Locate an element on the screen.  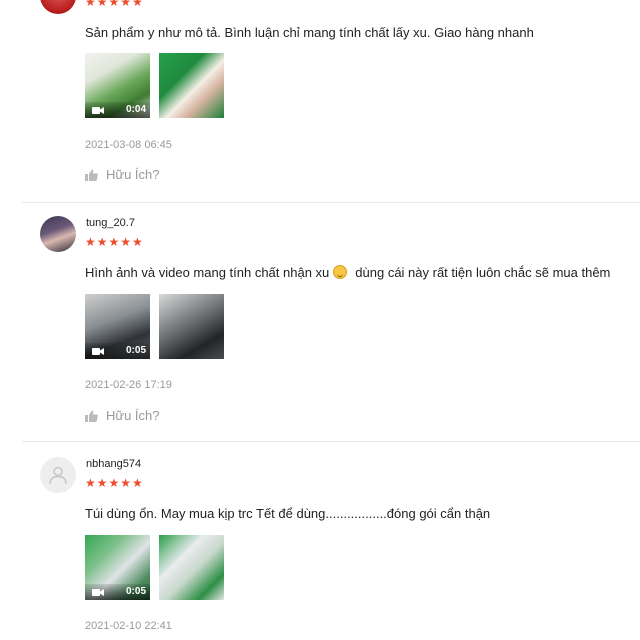
review-date: 2021-02-26 17:19 is located at coordinates (128, 385).